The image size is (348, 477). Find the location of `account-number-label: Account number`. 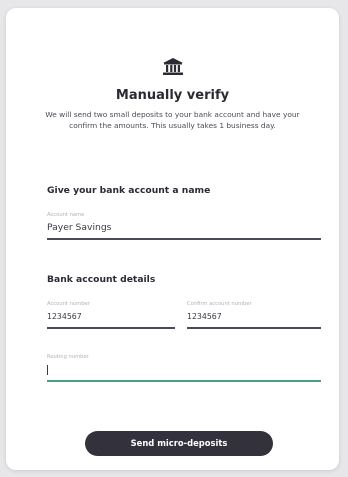

account-number-label: Account number is located at coordinates (68, 304).